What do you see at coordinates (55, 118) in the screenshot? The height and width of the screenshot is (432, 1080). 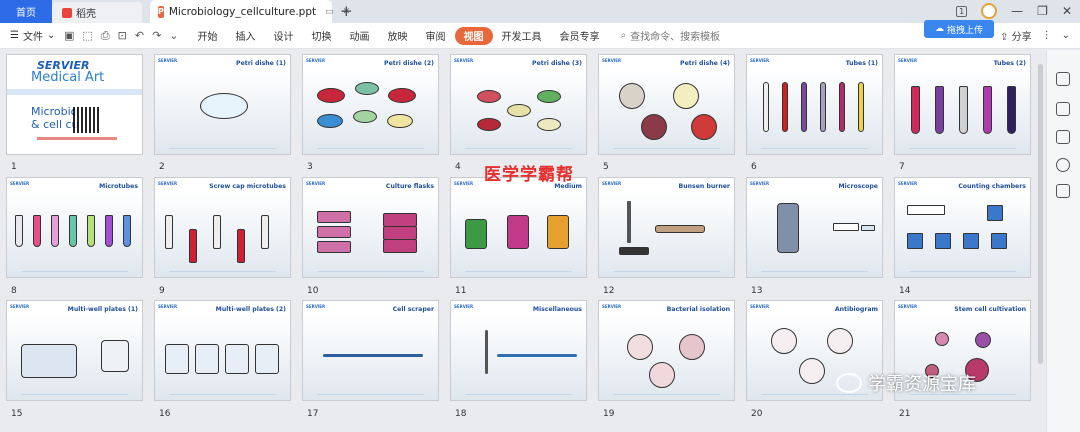 I see `cover-title: Microbio & cell cu` at bounding box center [55, 118].